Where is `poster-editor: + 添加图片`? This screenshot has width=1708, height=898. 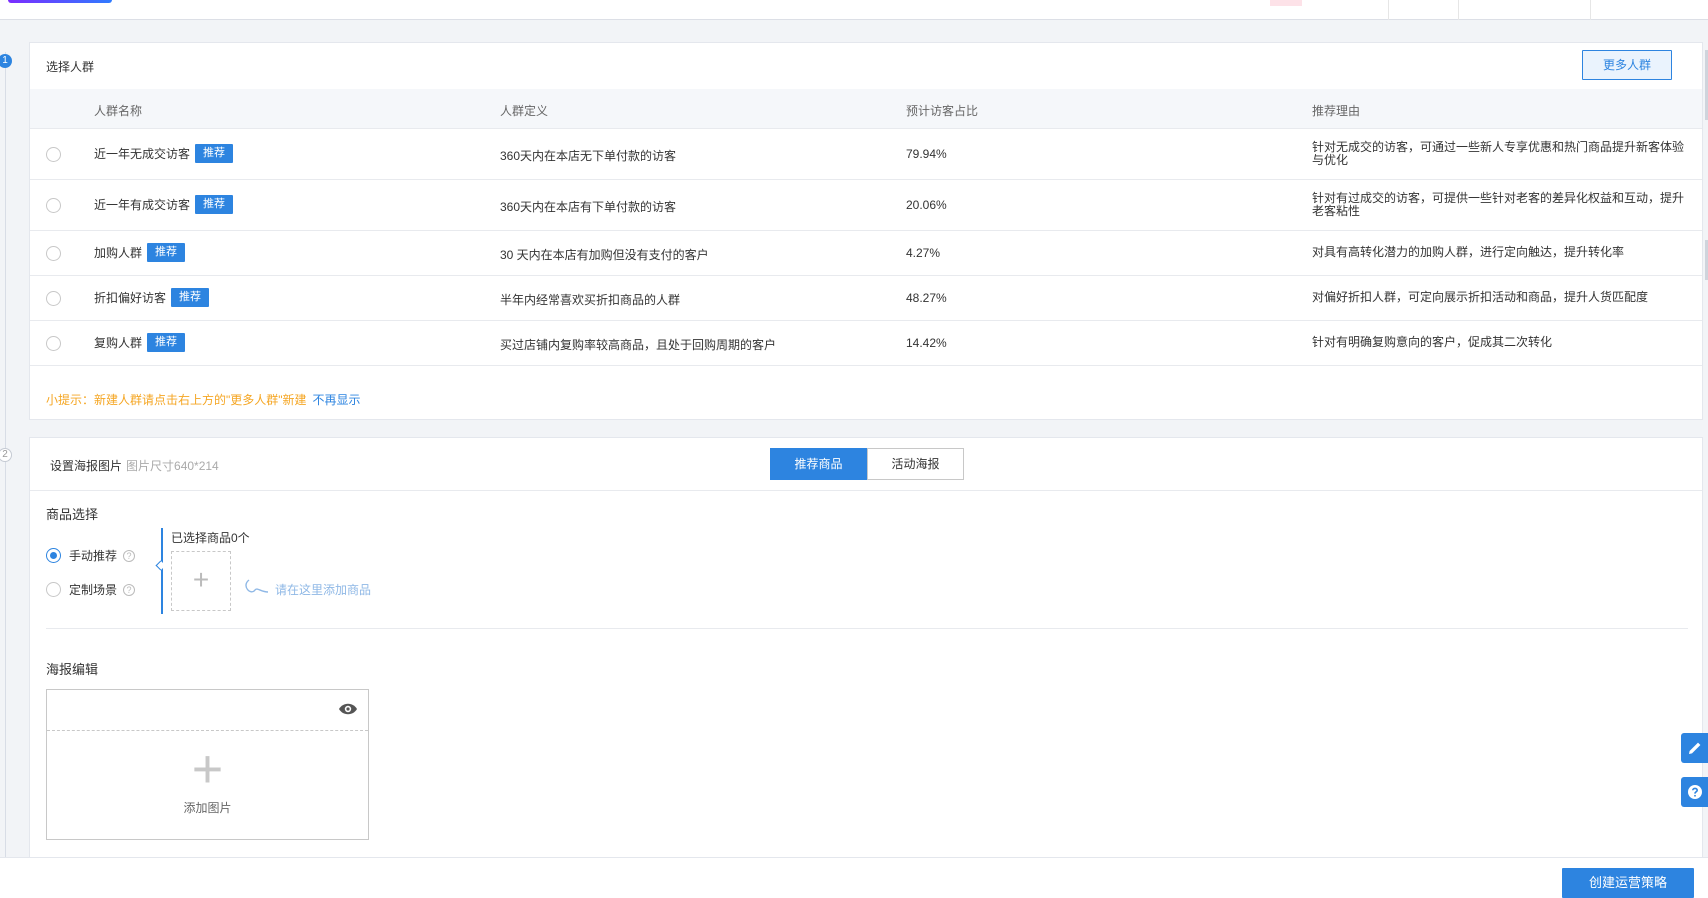 poster-editor: + 添加图片 is located at coordinates (207, 764).